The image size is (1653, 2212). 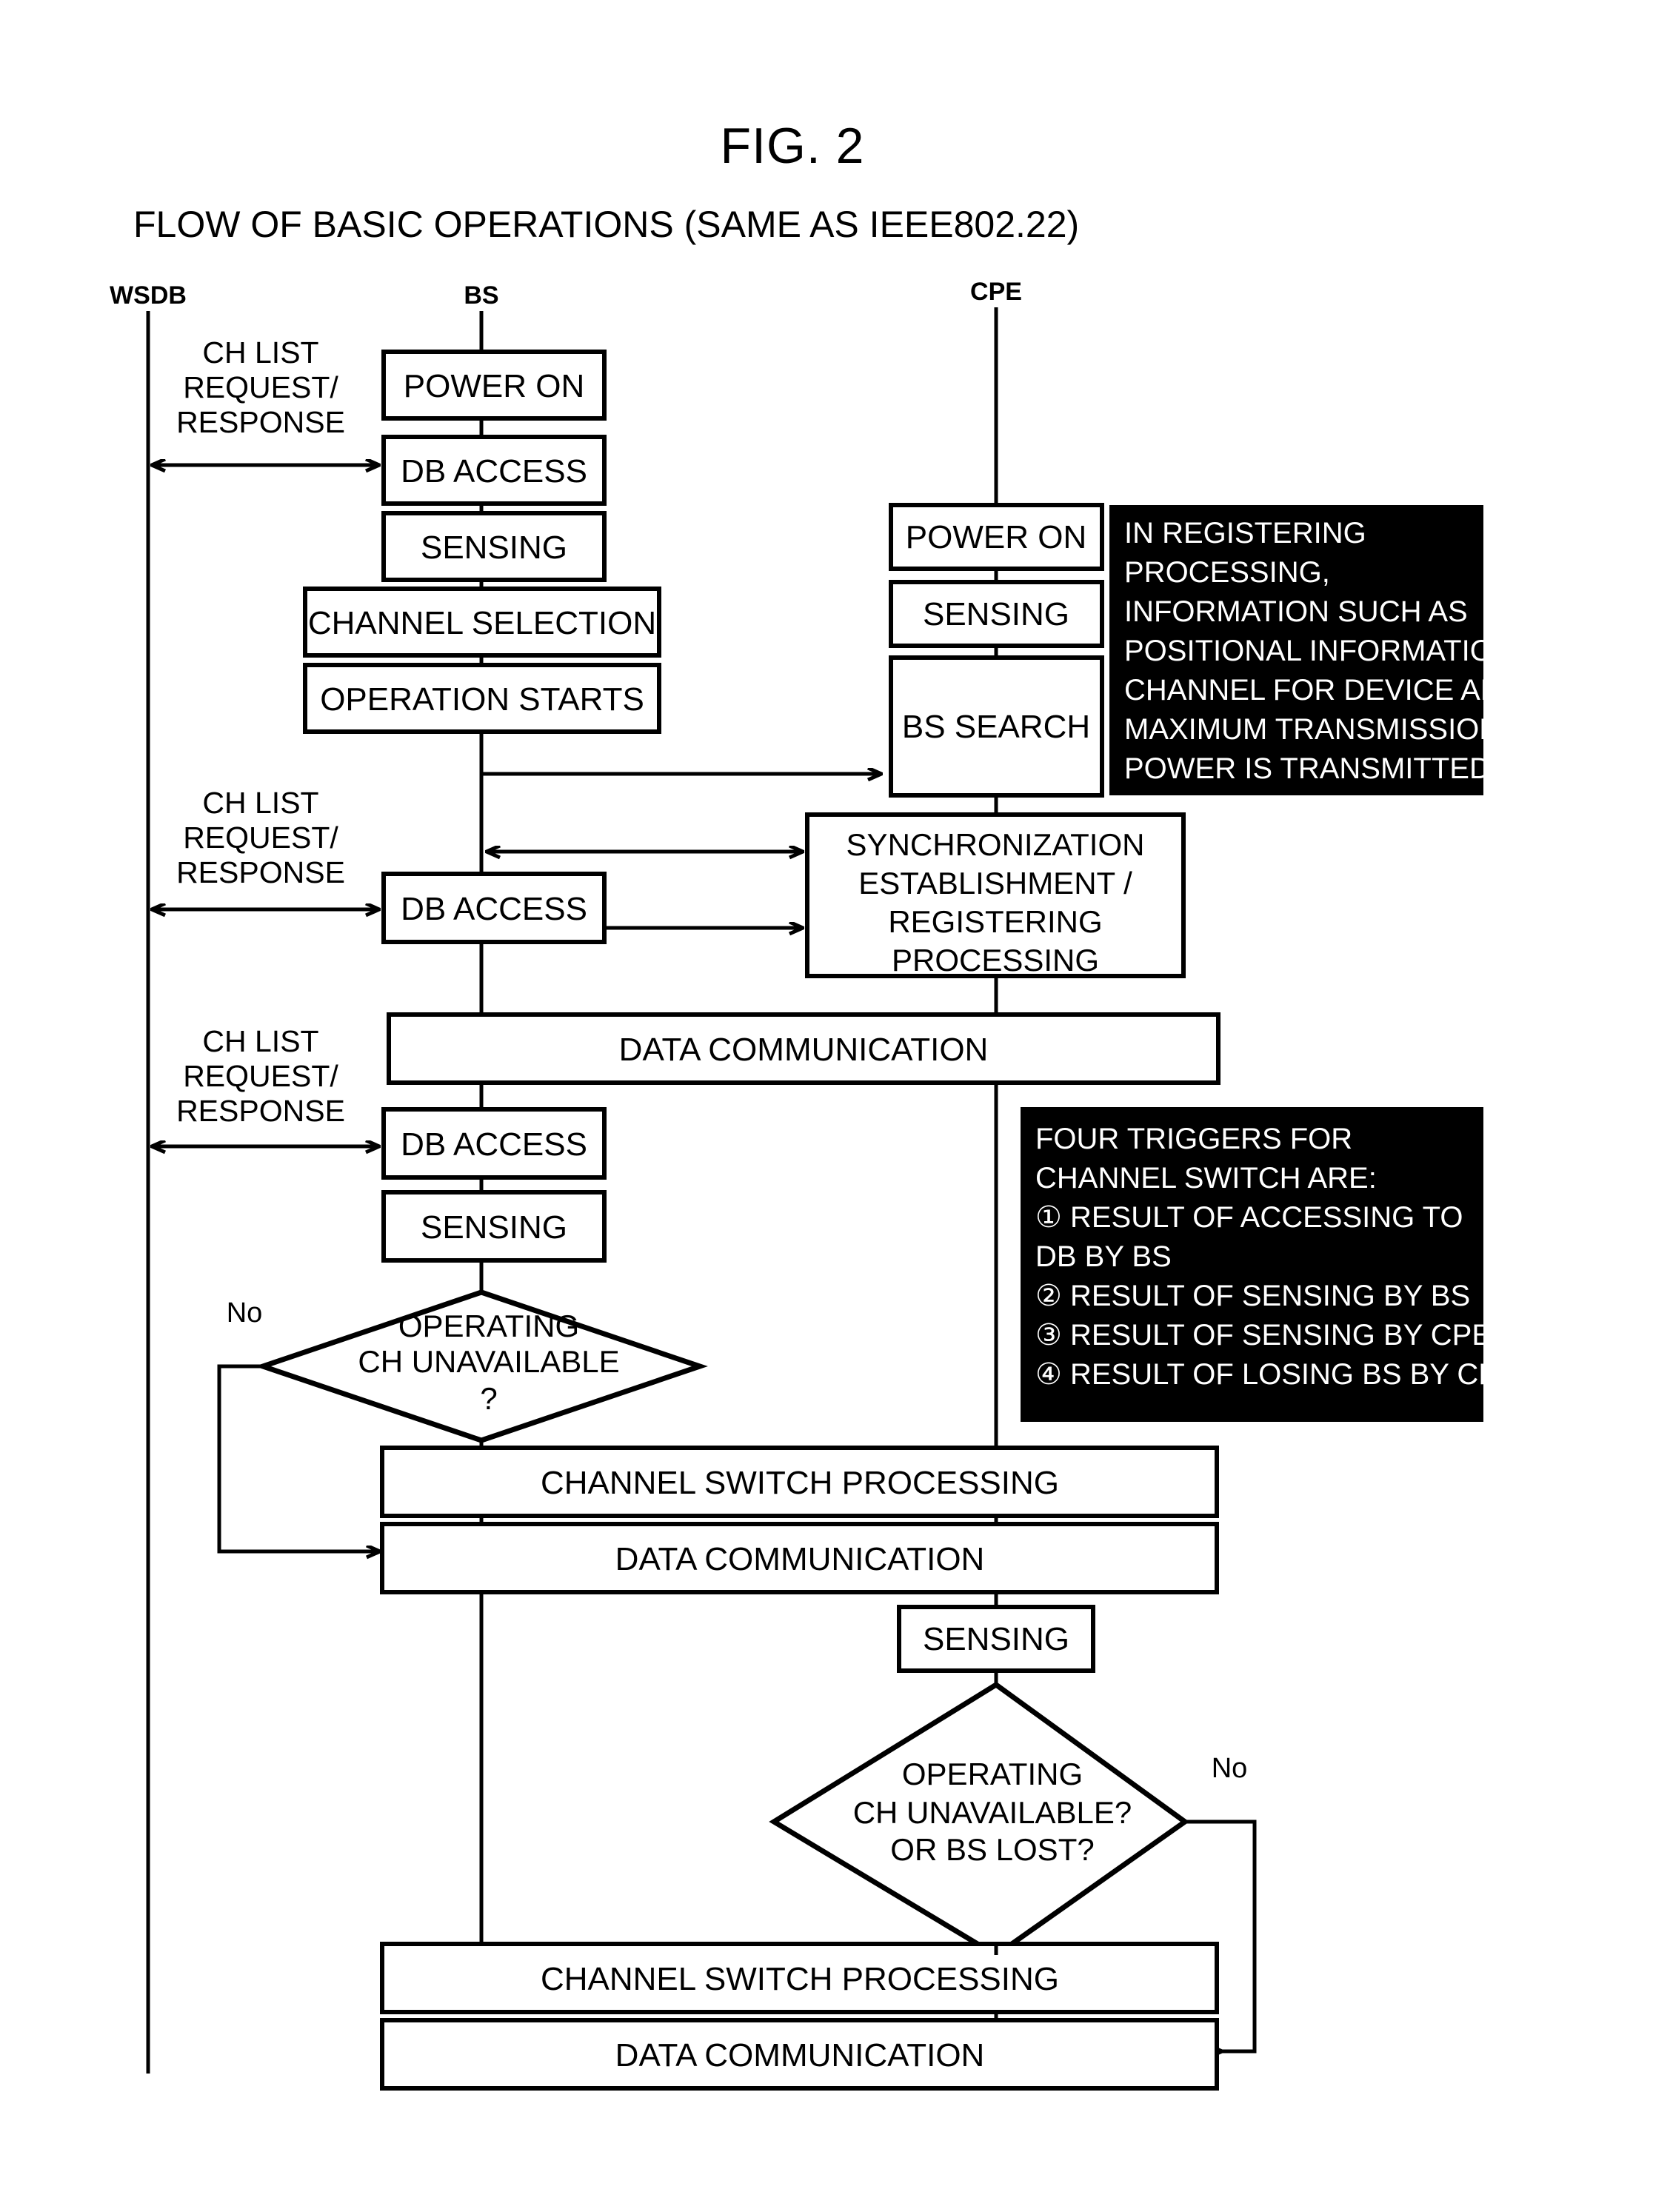 I want to click on bs-node-operation-starts: OPERATION STARTS, so click(x=482, y=698).